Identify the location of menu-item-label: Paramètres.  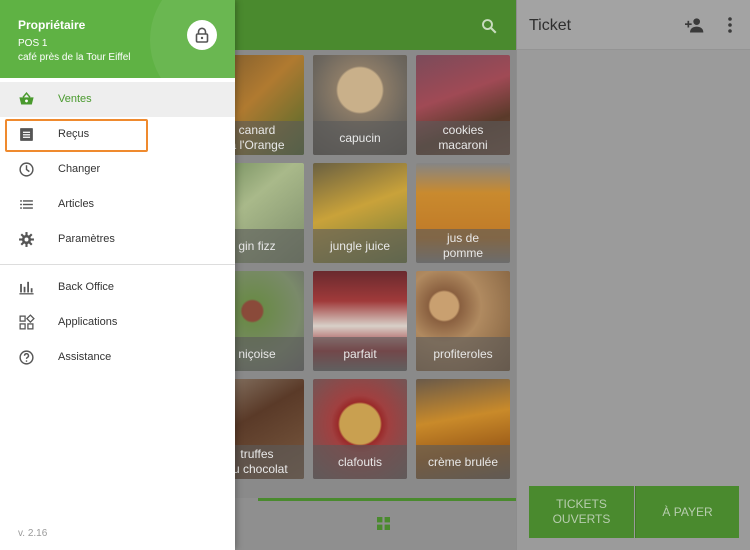
(86, 239).